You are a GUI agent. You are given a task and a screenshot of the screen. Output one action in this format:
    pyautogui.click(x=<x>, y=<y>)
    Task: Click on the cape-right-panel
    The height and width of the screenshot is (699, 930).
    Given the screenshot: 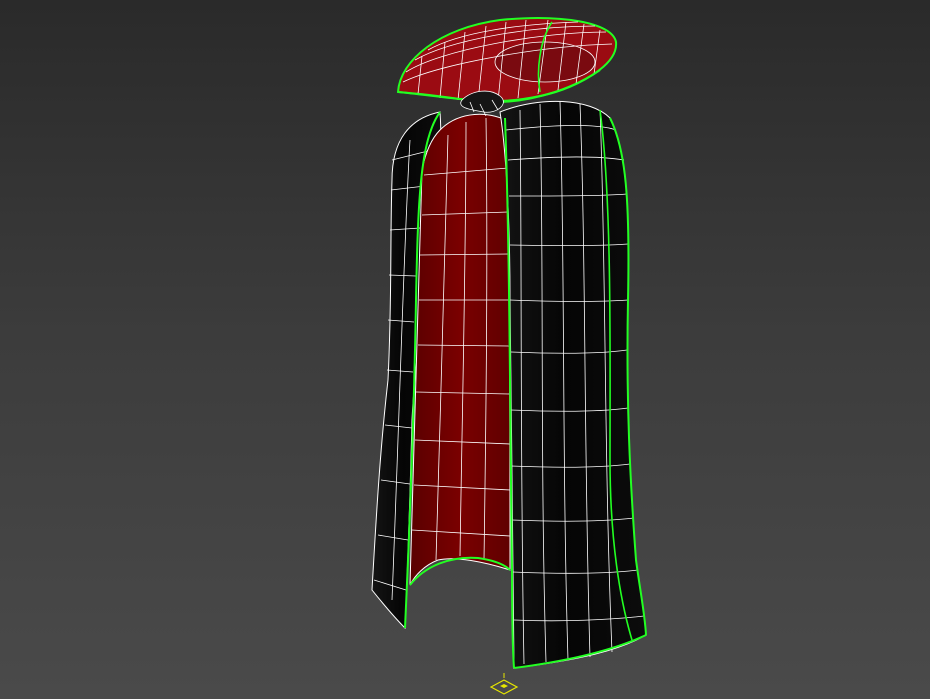 What is the action you would take?
    pyautogui.click(x=573, y=384)
    